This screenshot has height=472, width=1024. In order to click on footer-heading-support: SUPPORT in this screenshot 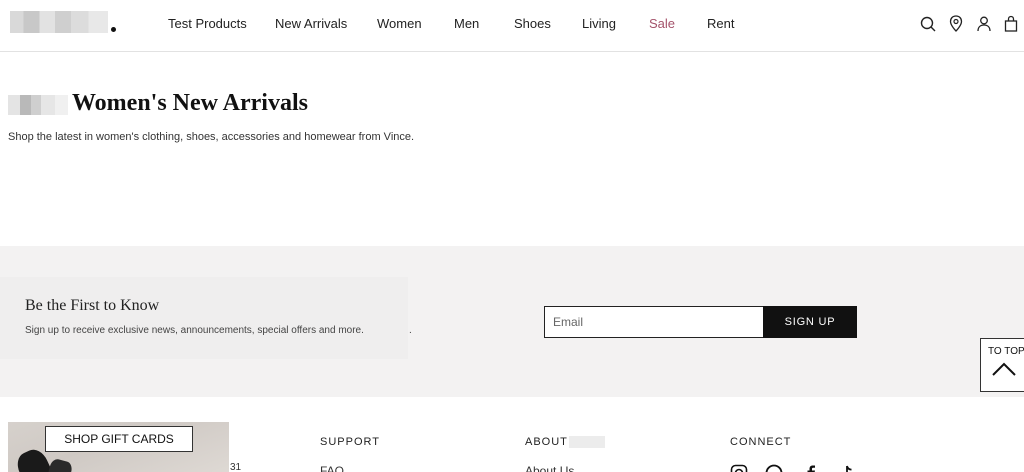, I will do `click(350, 442)`.